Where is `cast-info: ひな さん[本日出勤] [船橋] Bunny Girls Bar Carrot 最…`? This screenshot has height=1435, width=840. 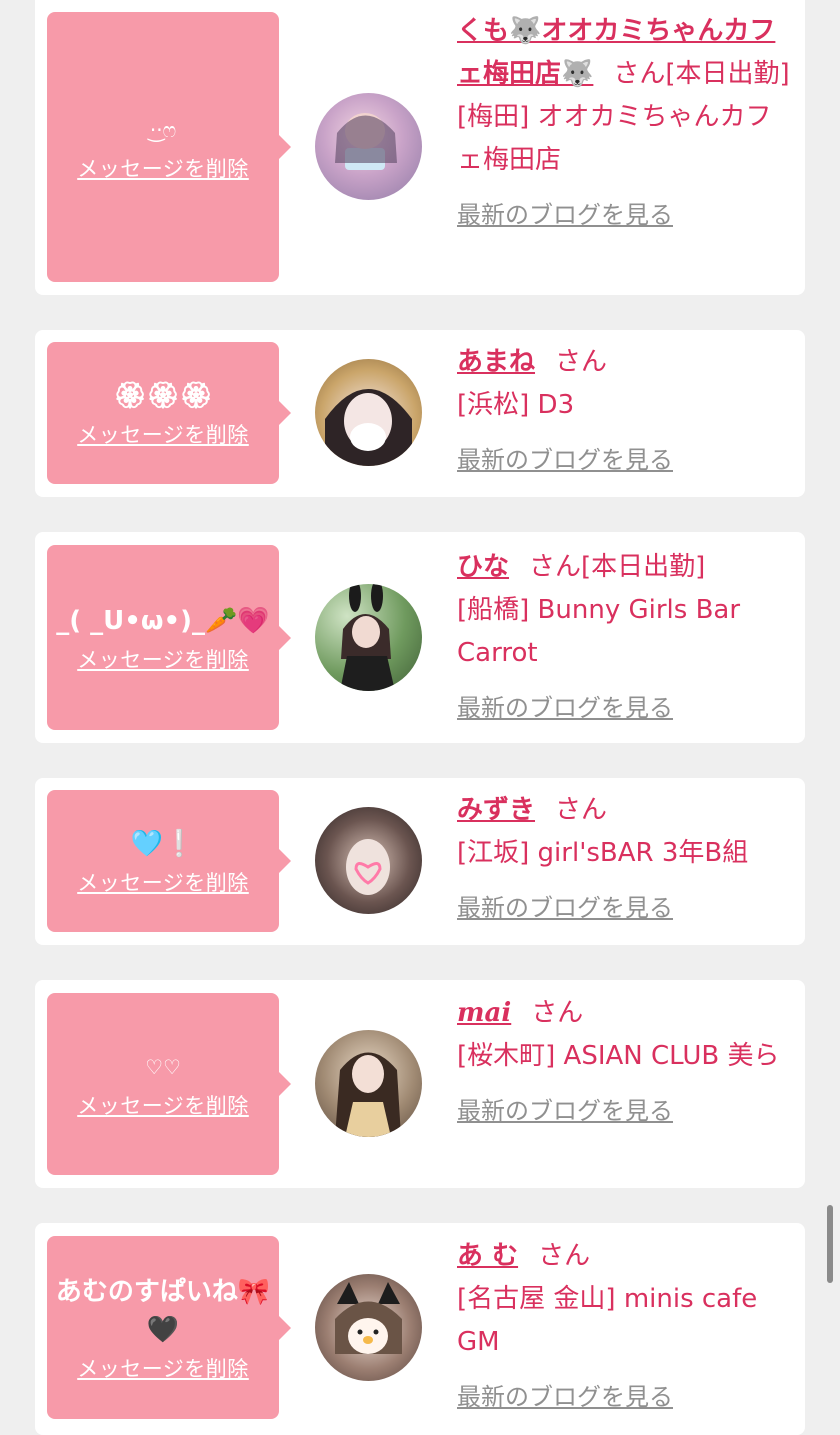 cast-info: ひな さん[本日出勤] [船橋] Bunny Girls Bar Carrot 最… is located at coordinates (624, 638).